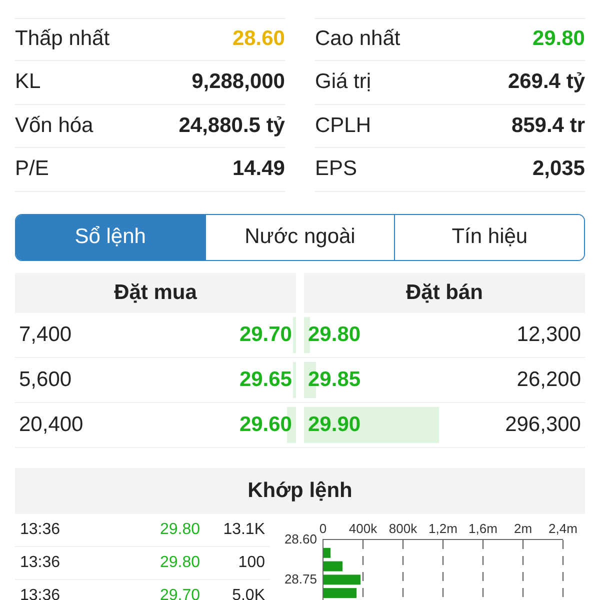 This screenshot has width=600, height=600. What do you see at coordinates (300, 538) in the screenshot?
I see `axis-tick-label: 28.60` at bounding box center [300, 538].